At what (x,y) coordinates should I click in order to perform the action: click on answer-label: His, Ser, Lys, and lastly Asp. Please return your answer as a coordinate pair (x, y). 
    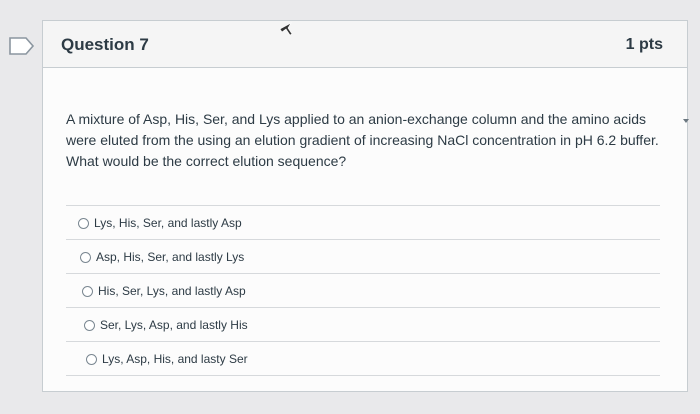
    Looking at the image, I should click on (172, 291).